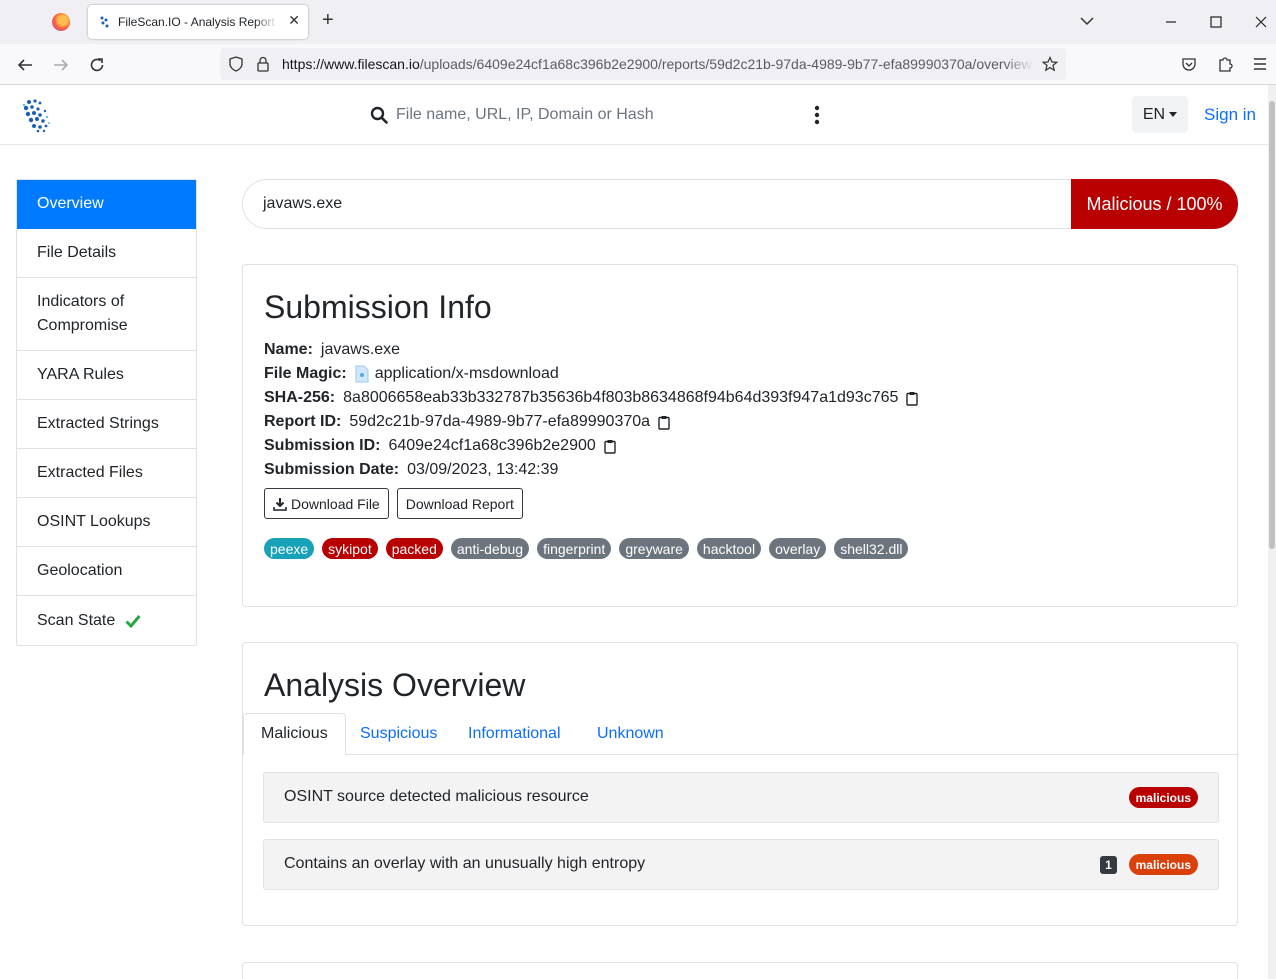 This screenshot has height=979, width=1276. Describe the element at coordinates (104, 22) in the screenshot. I see `filescan-favicon-icon` at that location.